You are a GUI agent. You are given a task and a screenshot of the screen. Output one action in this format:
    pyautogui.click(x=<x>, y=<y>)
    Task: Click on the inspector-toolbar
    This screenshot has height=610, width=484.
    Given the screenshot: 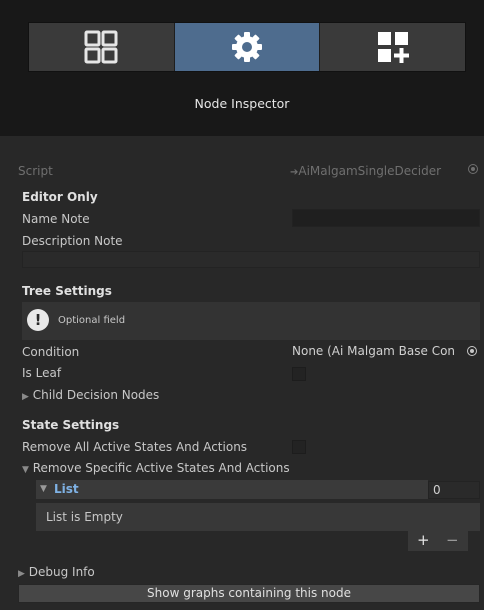 What is the action you would take?
    pyautogui.click(x=247, y=47)
    